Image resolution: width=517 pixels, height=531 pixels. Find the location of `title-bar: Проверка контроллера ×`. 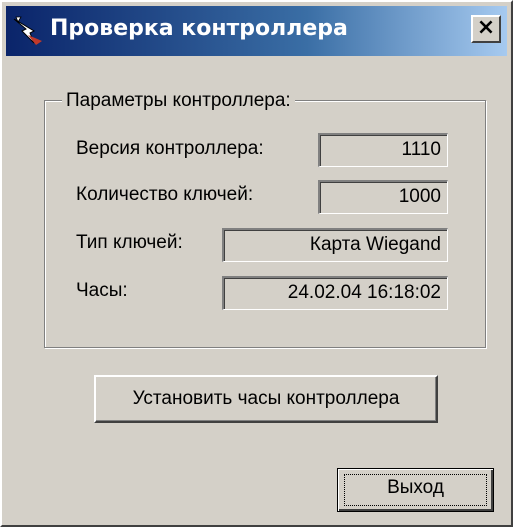

title-bar: Проверка контроллера × is located at coordinates (256, 31).